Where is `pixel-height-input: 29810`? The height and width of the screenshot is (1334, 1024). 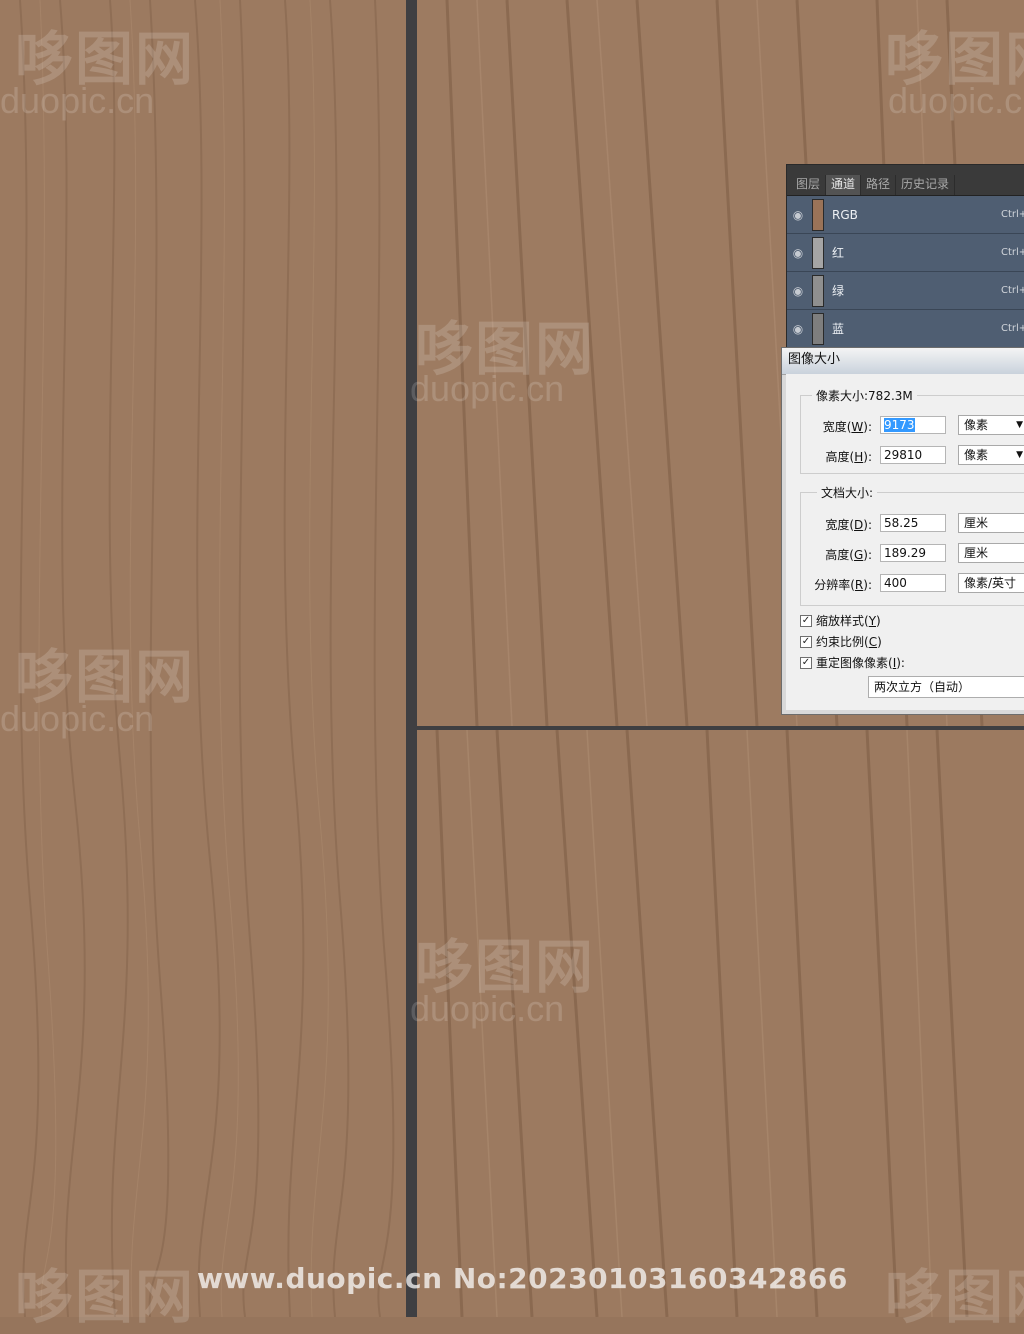 pixel-height-input: 29810 is located at coordinates (913, 455).